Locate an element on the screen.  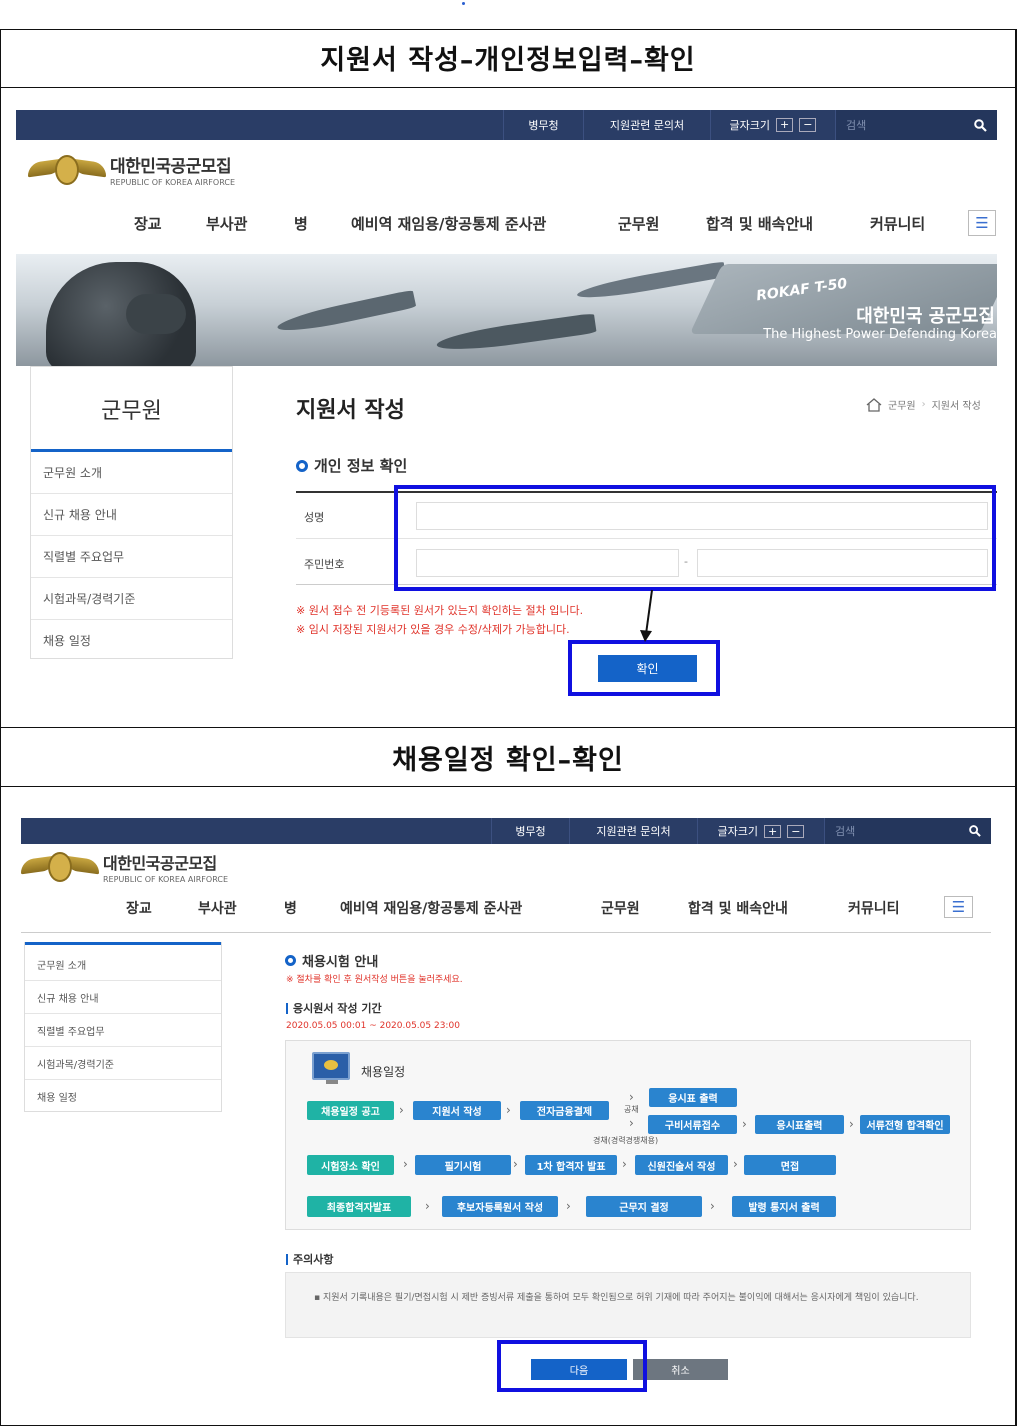
breadcrumb-item: 지원서 작성 is located at coordinates (956, 406).